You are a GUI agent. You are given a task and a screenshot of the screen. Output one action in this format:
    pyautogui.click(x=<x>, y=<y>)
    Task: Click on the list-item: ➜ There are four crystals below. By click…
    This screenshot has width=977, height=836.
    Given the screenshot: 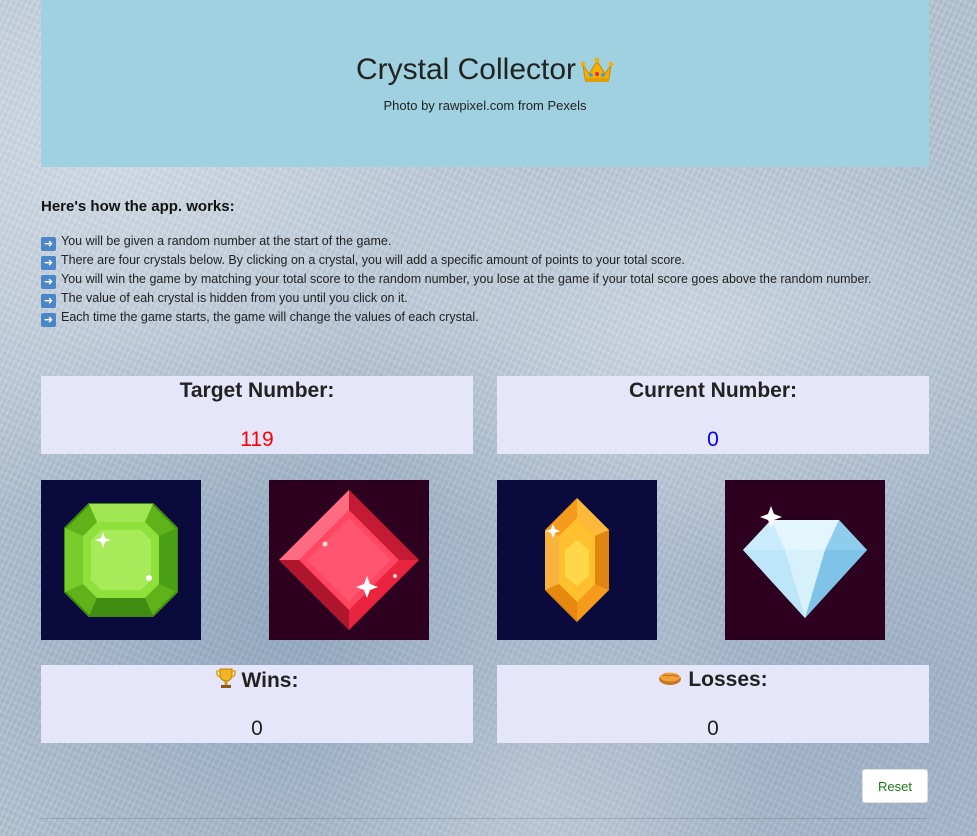 What is the action you would take?
    pyautogui.click(x=476, y=260)
    